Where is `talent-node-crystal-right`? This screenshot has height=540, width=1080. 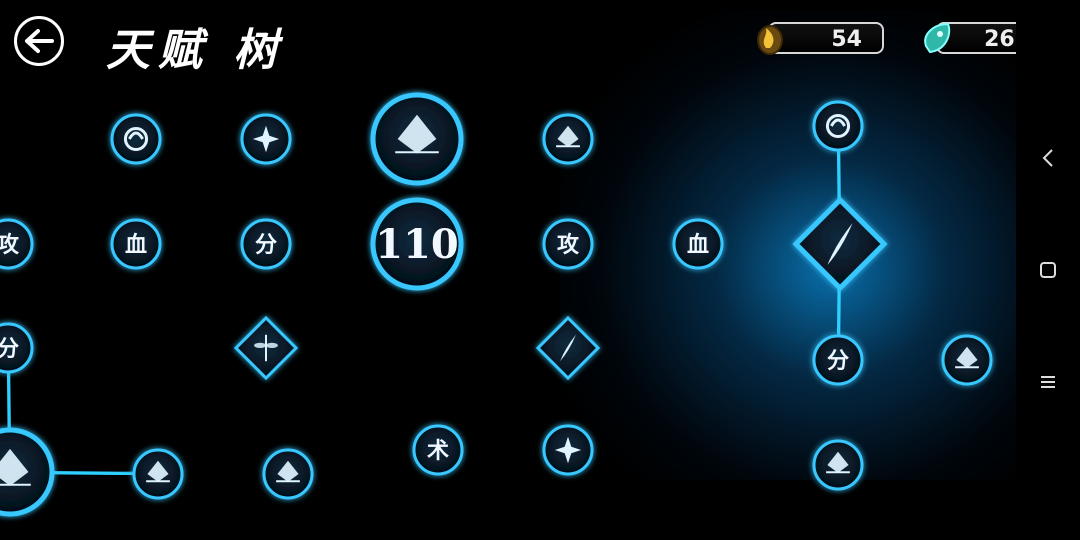 talent-node-crystal-right is located at coordinates (967, 360).